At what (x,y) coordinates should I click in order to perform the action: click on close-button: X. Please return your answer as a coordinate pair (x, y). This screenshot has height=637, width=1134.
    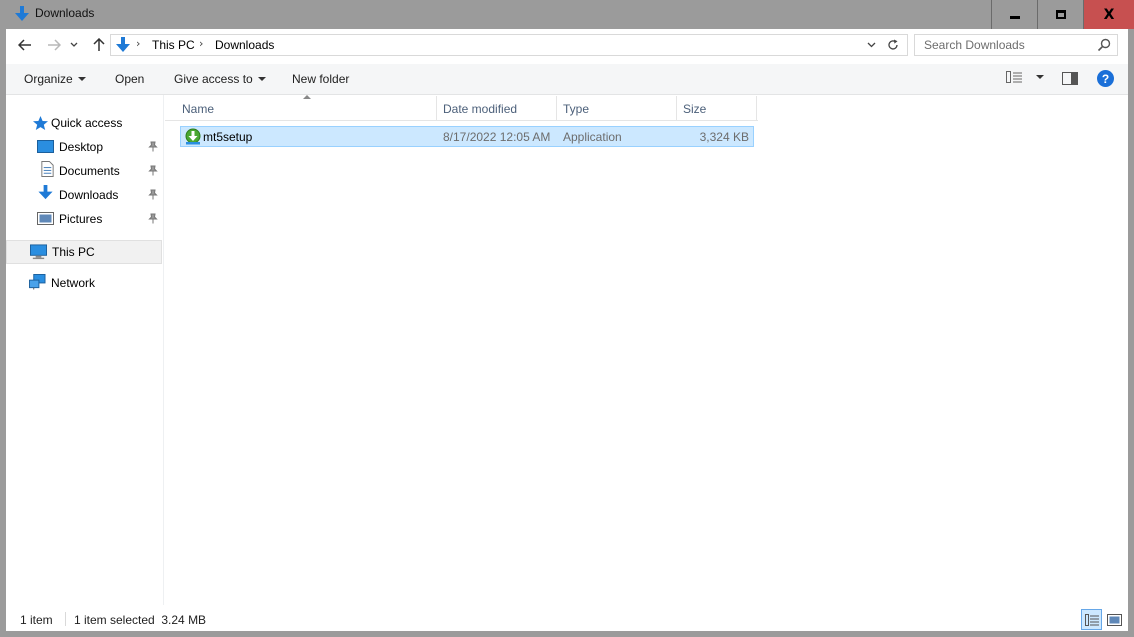
    Looking at the image, I should click on (1108, 14).